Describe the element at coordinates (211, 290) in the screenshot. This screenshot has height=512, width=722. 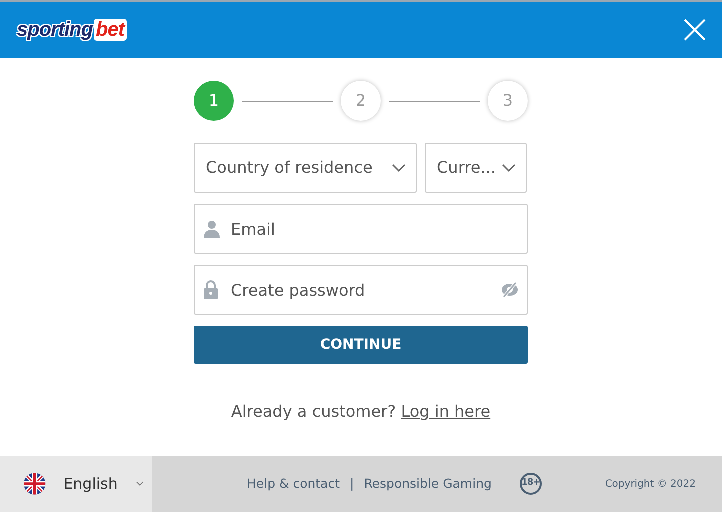
I see `lock-icon` at that location.